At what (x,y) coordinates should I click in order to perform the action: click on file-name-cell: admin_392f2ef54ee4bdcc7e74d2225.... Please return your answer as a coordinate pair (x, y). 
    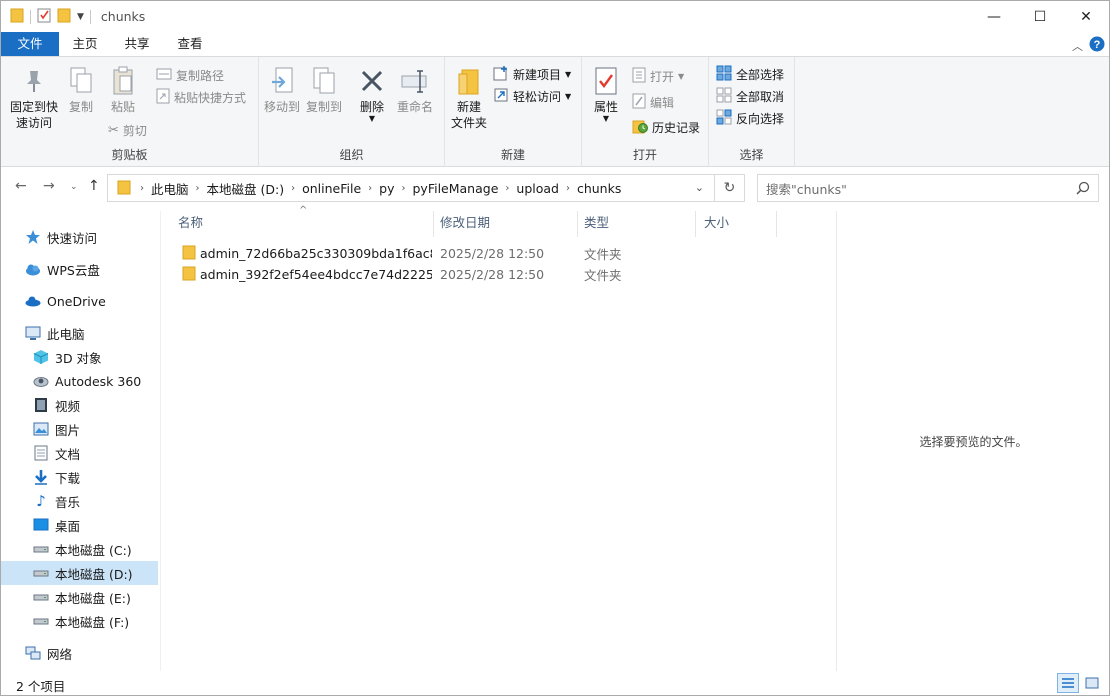
    Looking at the image, I should click on (307, 274).